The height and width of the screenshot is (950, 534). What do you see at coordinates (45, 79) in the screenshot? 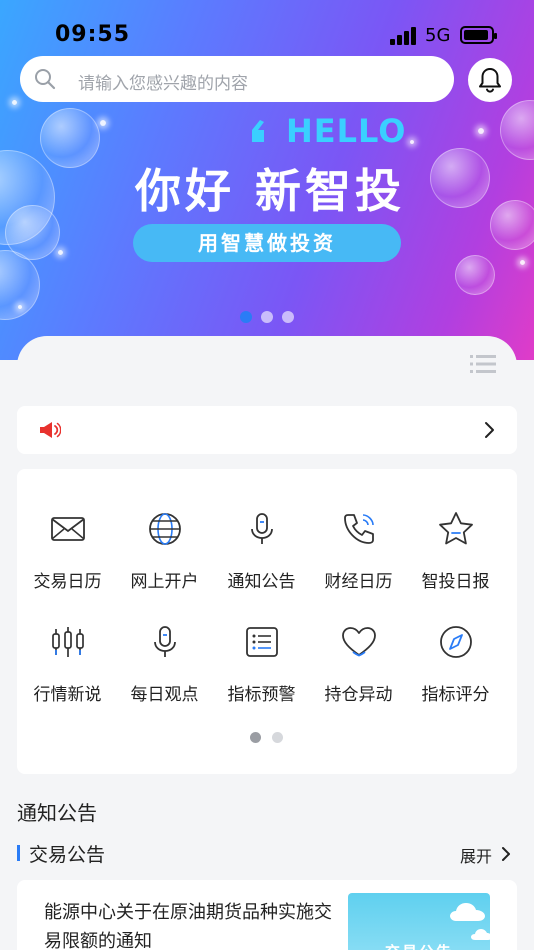
I see `search-icon` at bounding box center [45, 79].